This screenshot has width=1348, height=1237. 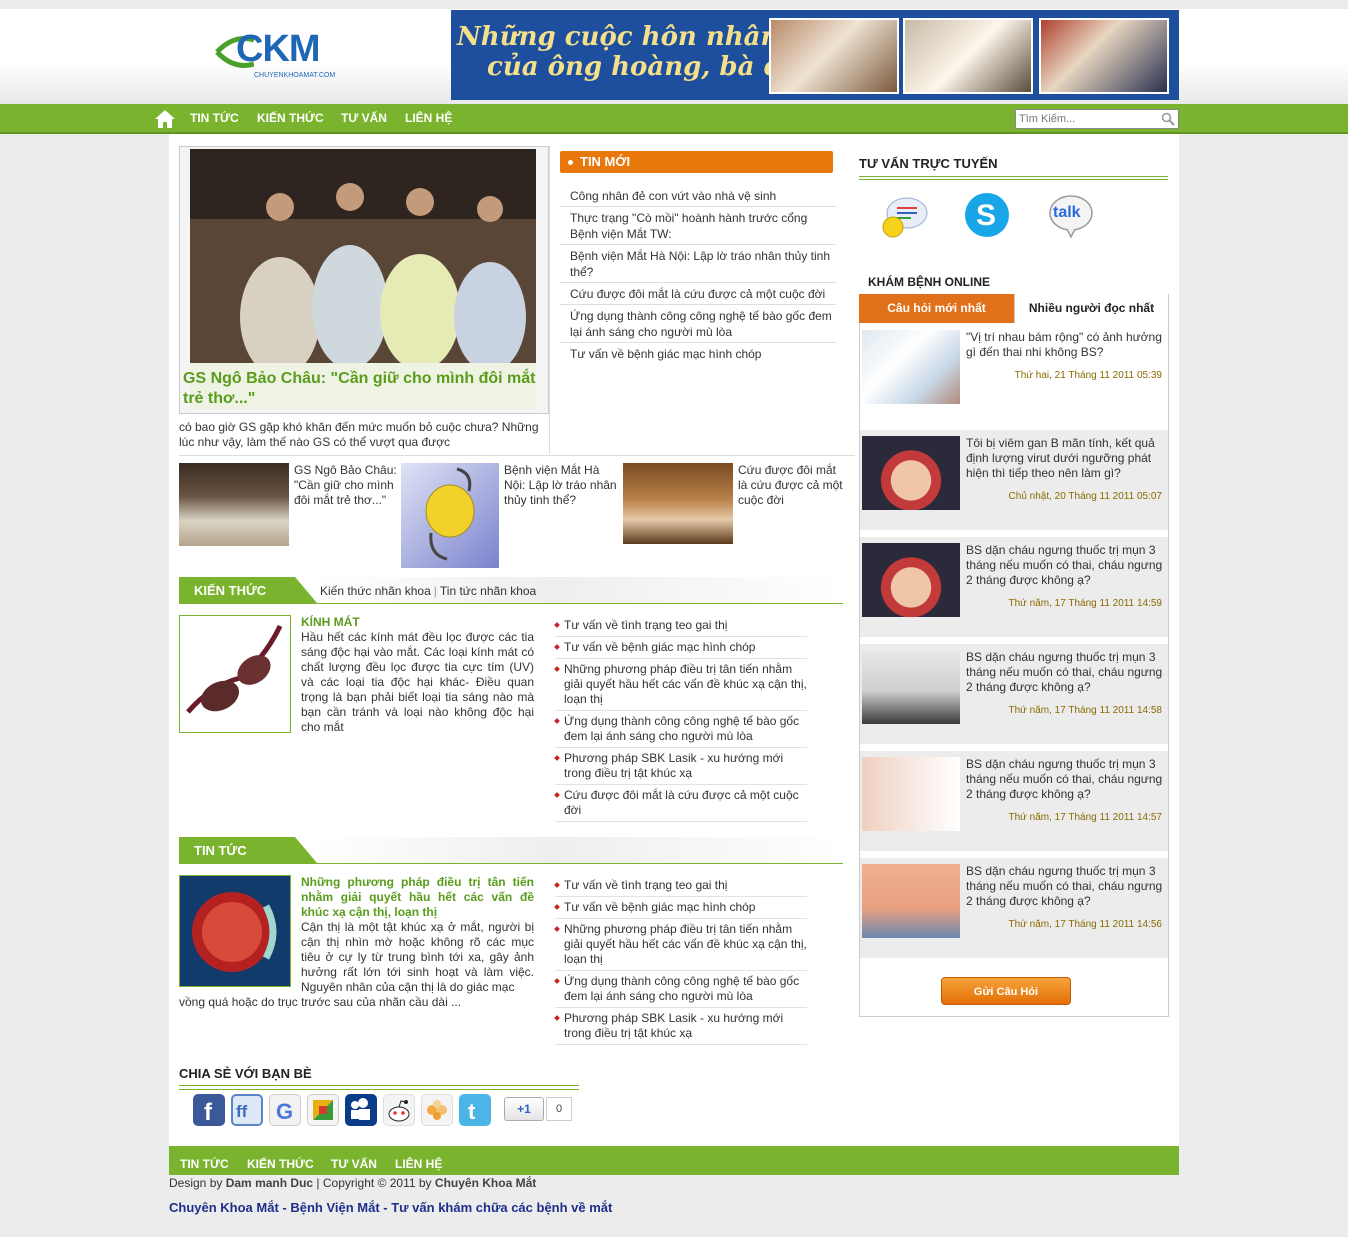 I want to click on nav-lien-he: LIÊN HỆ, so click(x=428, y=118).